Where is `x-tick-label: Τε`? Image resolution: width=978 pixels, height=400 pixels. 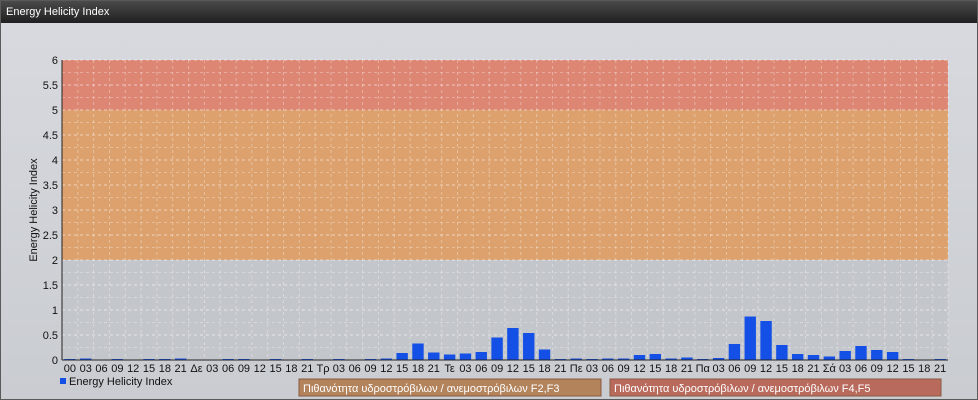 x-tick-label: Τε is located at coordinates (449, 369).